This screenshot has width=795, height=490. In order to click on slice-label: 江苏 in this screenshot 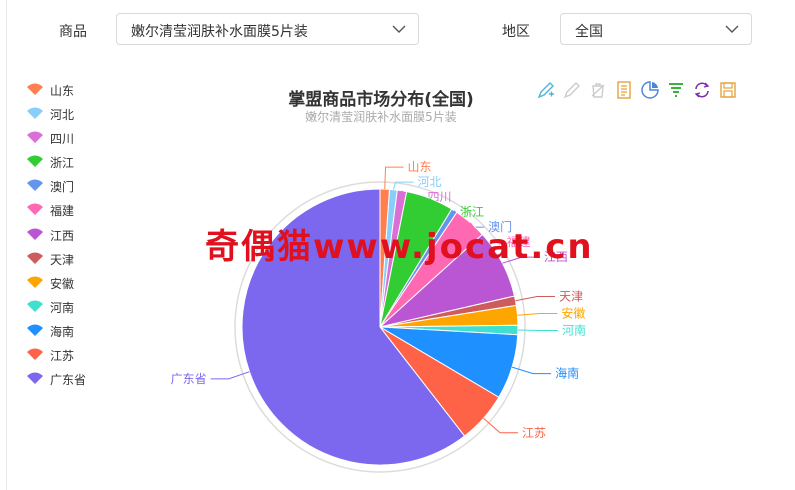, I will do `click(534, 433)`.